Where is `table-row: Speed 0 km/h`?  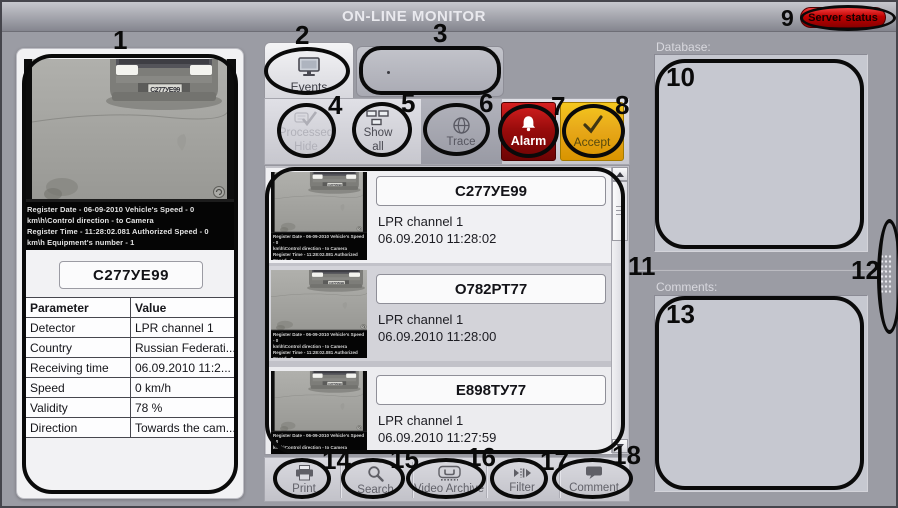 table-row: Speed 0 km/h is located at coordinates (131, 387).